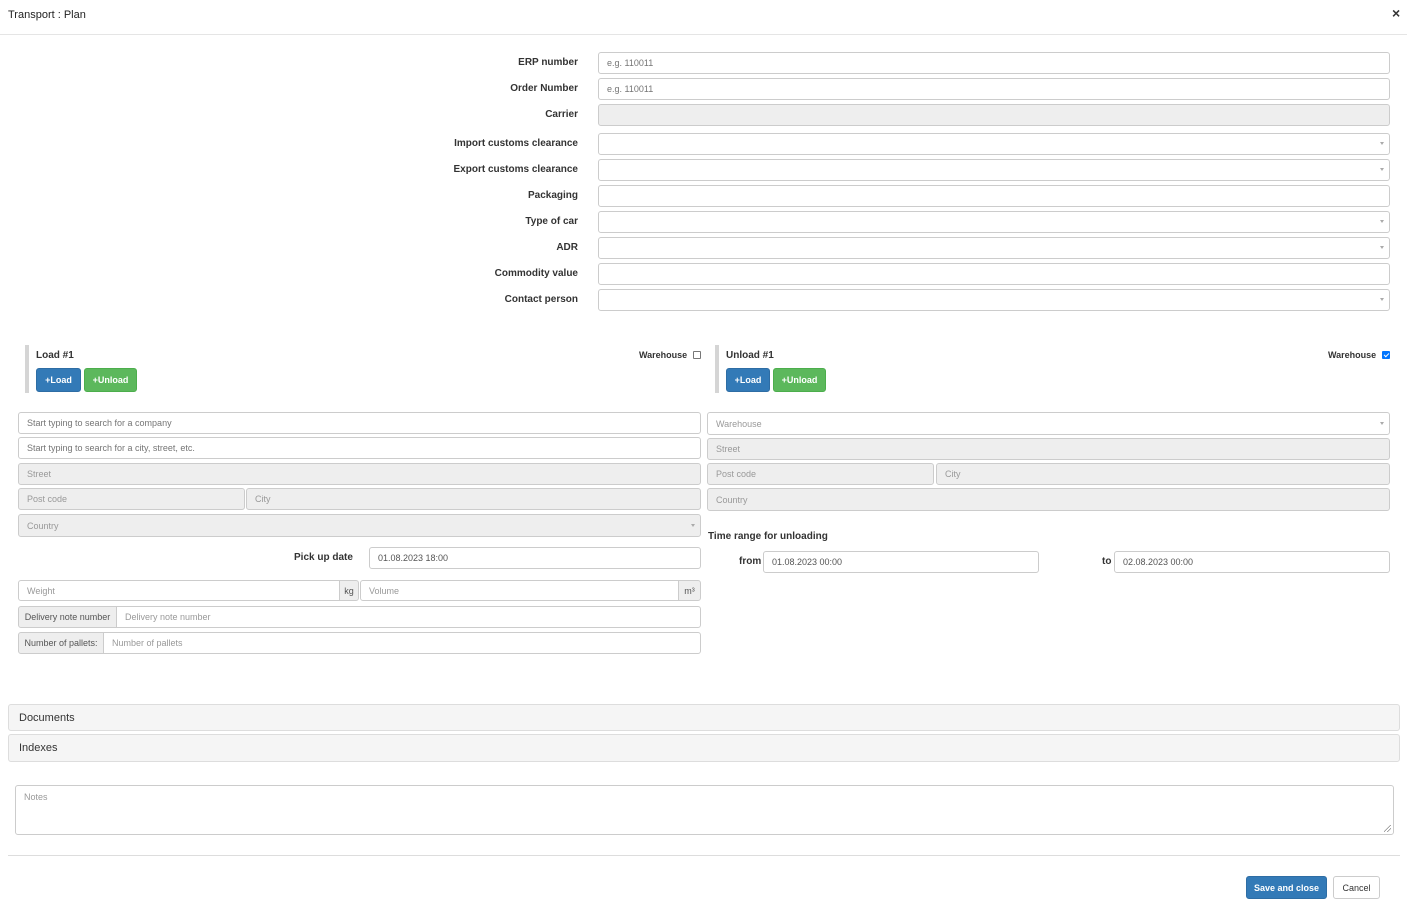  What do you see at coordinates (689, 590) in the screenshot?
I see `volume-unit: m³` at bounding box center [689, 590].